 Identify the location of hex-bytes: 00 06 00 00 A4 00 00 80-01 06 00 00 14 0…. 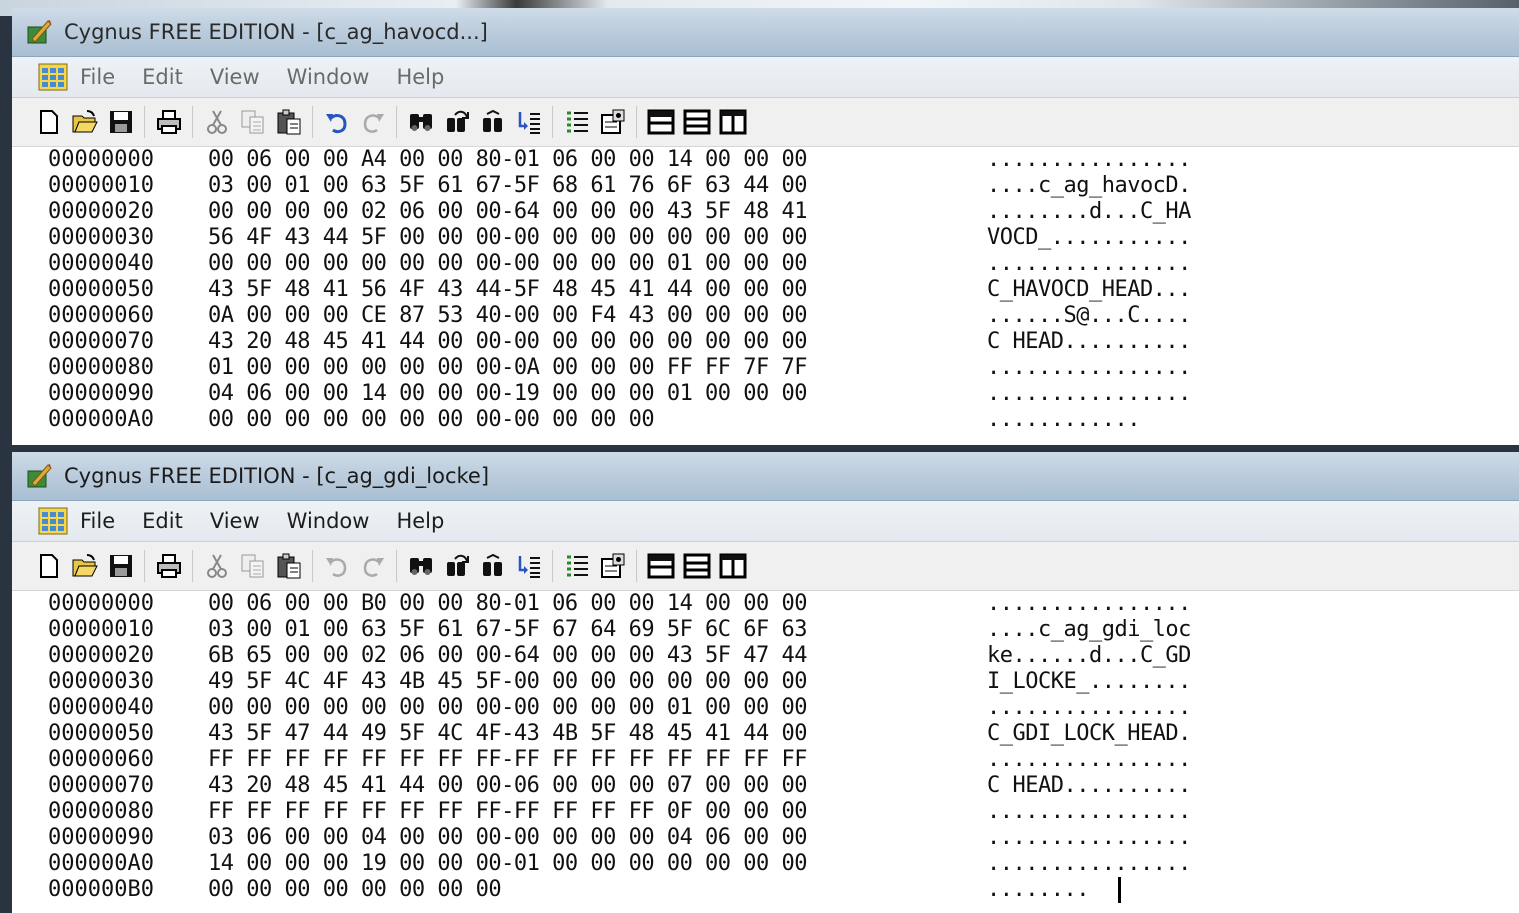
(508, 160).